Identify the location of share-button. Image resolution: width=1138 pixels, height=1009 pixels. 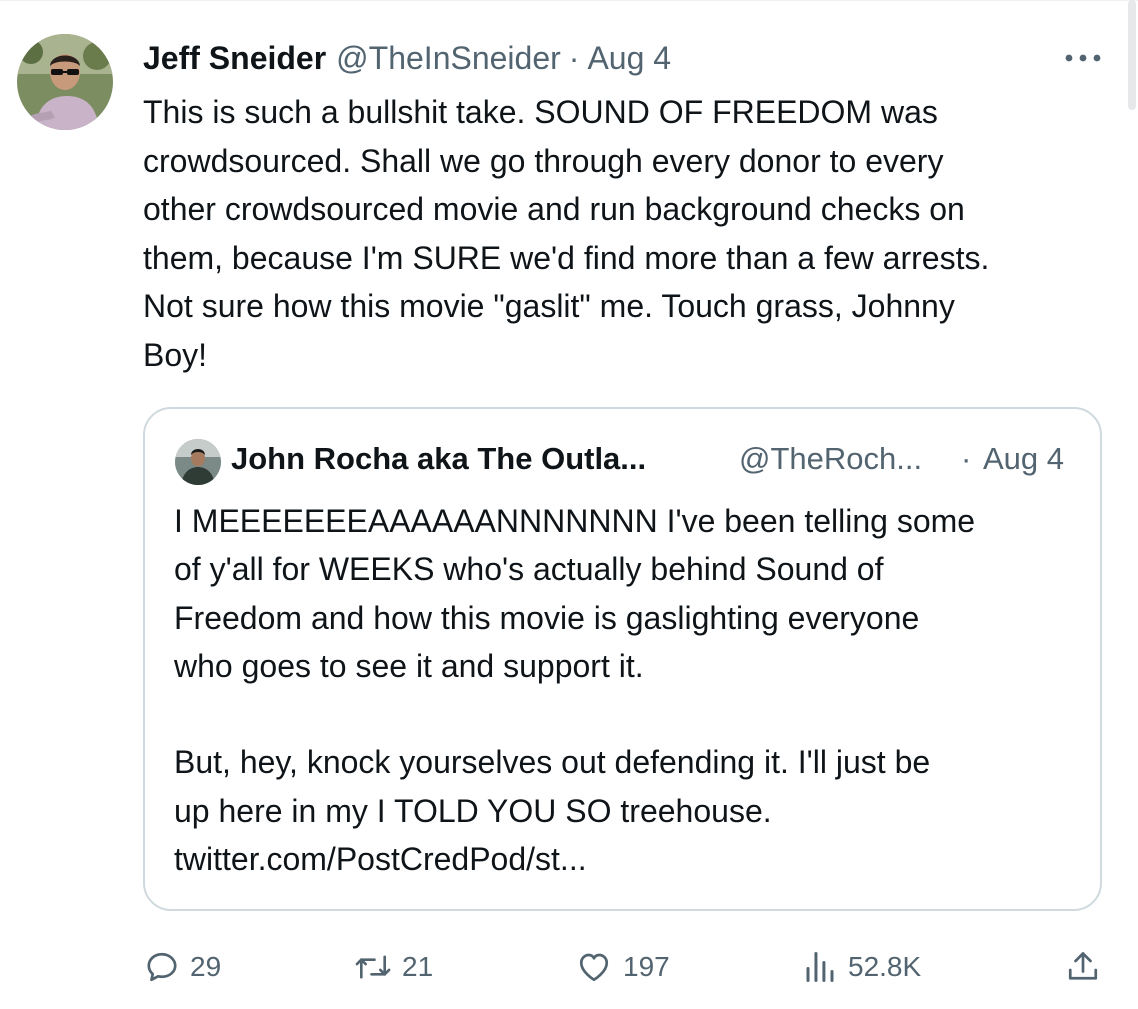
(1083, 967).